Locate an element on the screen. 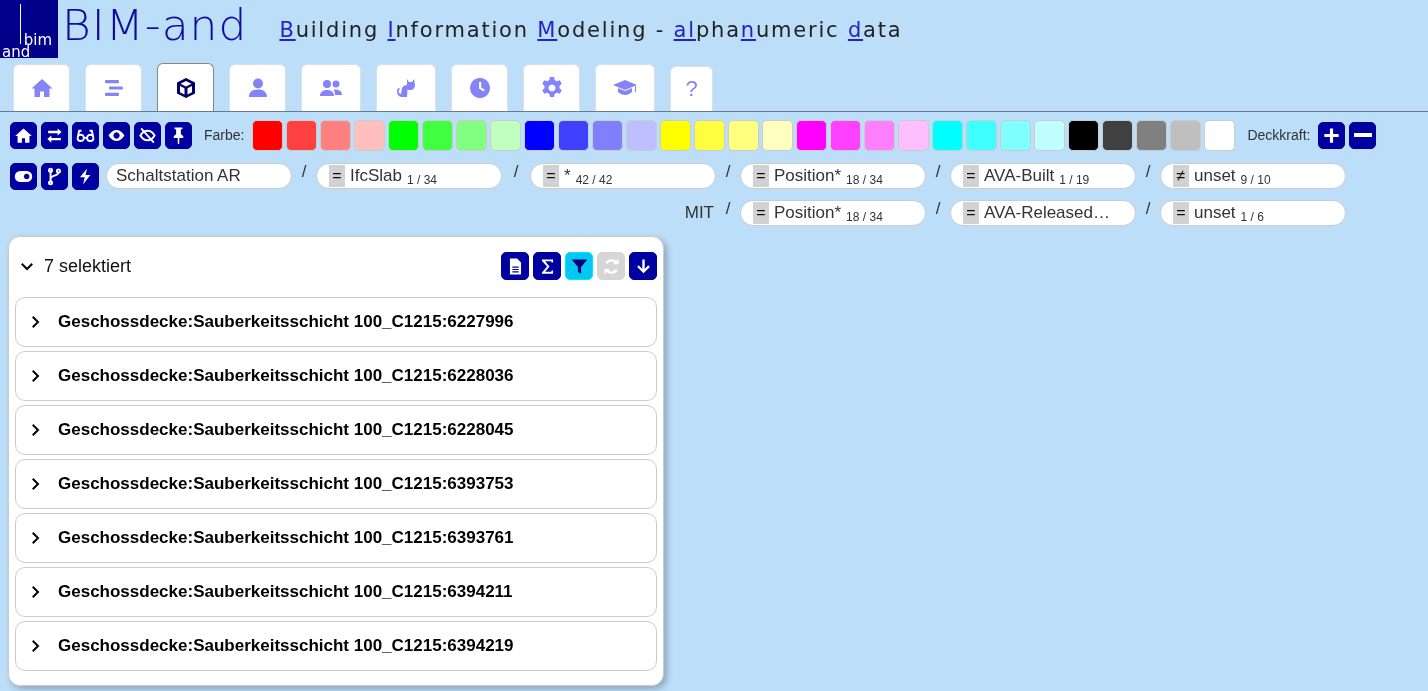 The width and height of the screenshot is (1428, 691). plus-icon is located at coordinates (1332, 135).